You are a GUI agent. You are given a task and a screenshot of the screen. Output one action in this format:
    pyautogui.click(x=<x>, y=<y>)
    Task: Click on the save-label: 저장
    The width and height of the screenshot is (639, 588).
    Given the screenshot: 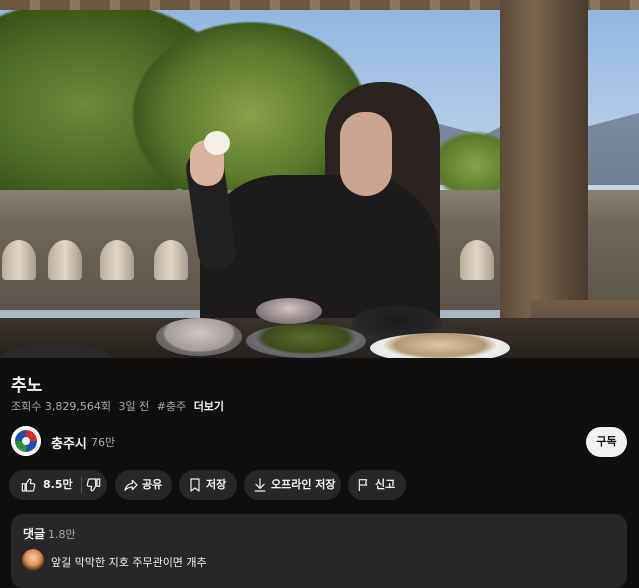 What is the action you would take?
    pyautogui.click(x=216, y=484)
    